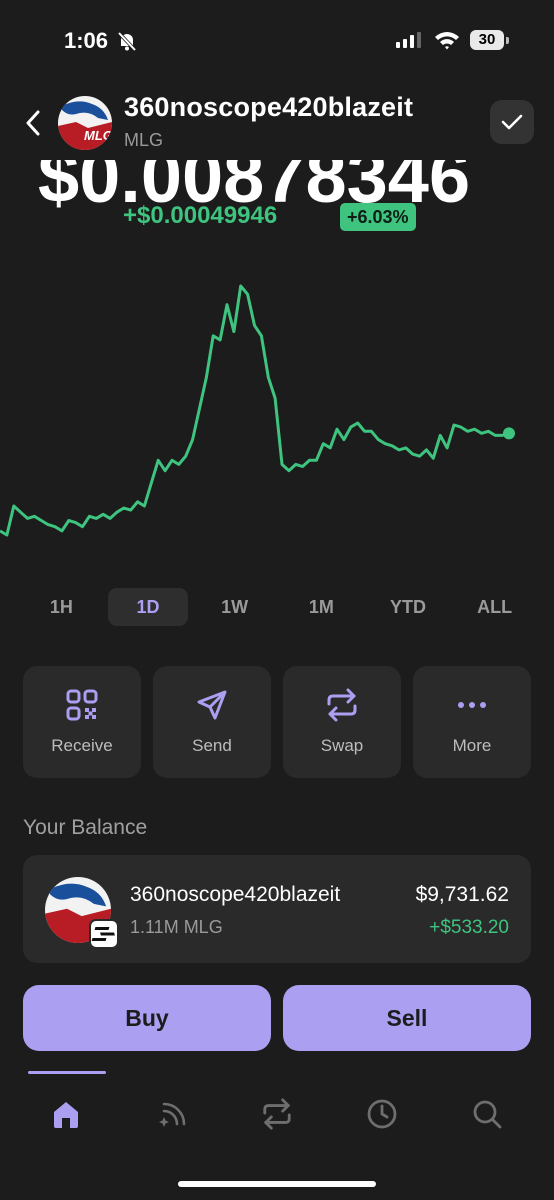 The image size is (554, 1200). I want to click on tab-swap, so click(277, 1114).